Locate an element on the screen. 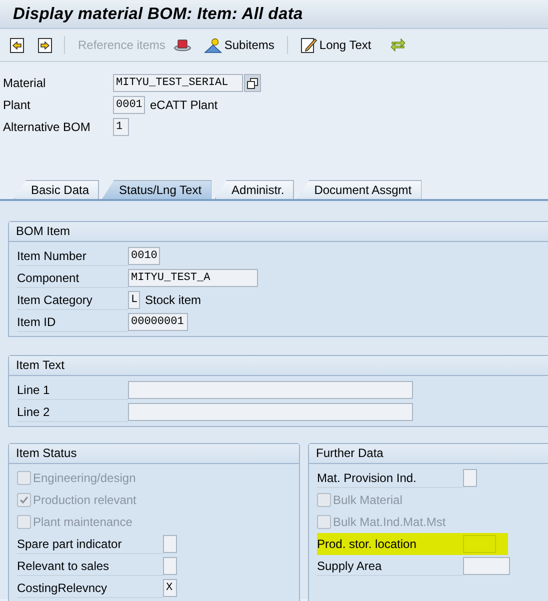  window-title: Display material BOM: Item: All data is located at coordinates (158, 14).